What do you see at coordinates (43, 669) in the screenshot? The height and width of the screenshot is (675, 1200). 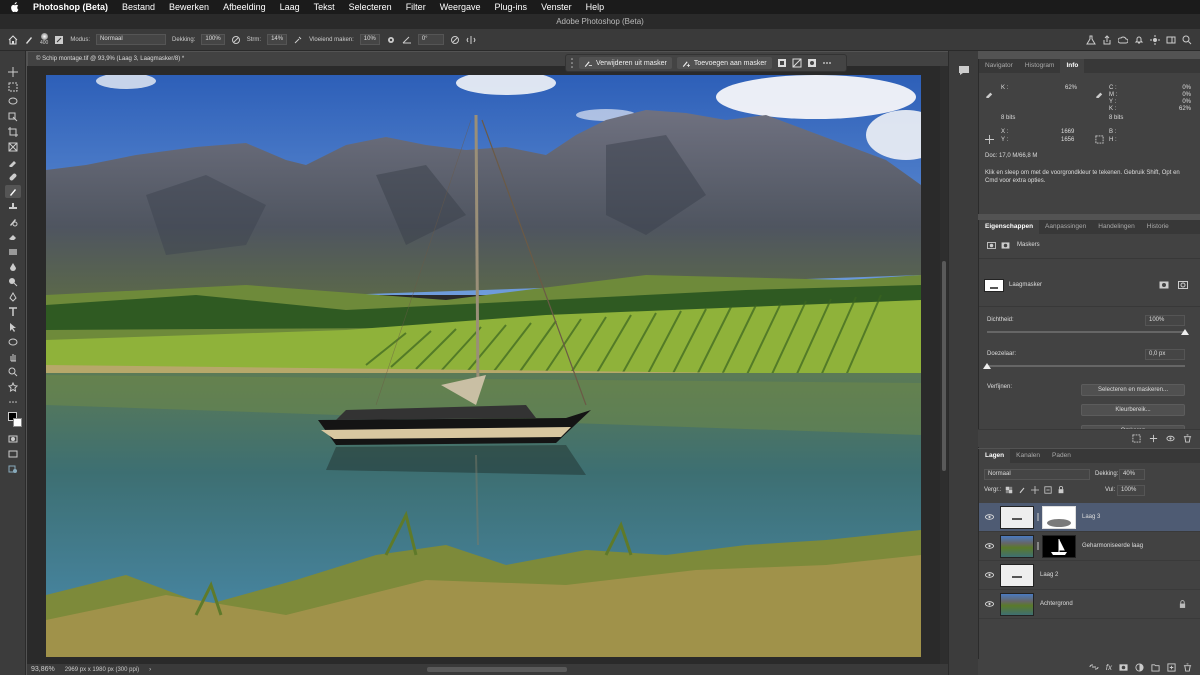 I see `zoom-level: 93,86%` at bounding box center [43, 669].